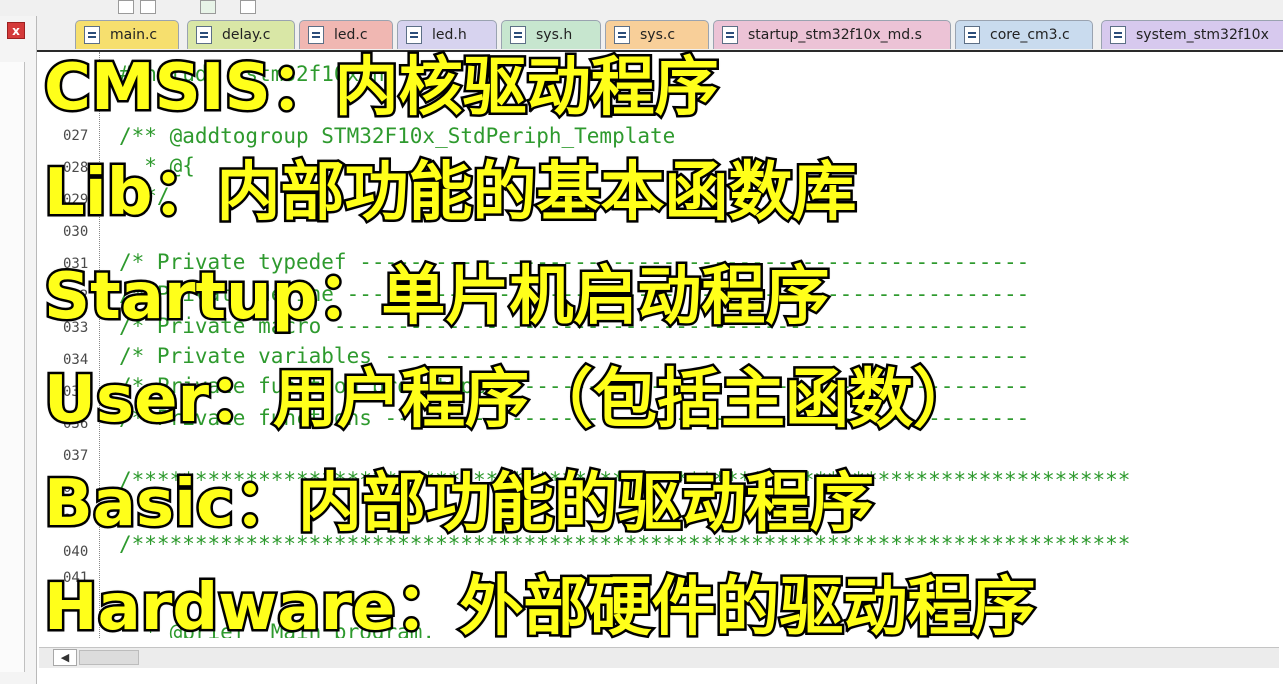 This screenshot has width=1283, height=684. Describe the element at coordinates (76, 360) in the screenshot. I see `line-number: 034` at that location.